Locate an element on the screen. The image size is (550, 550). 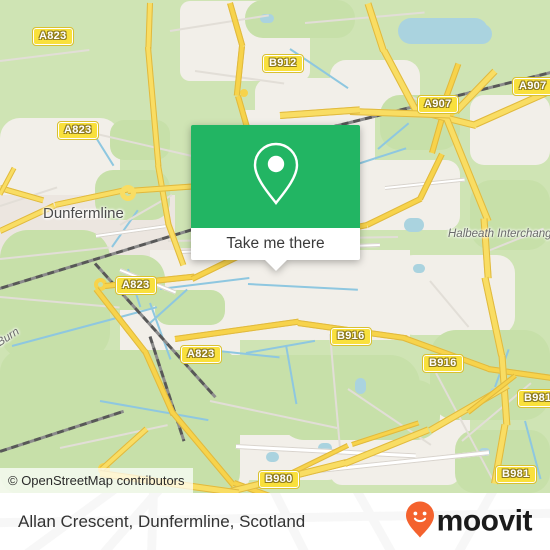
attribution-text: © OpenStreetMap contributors is located at coordinates (96, 480).